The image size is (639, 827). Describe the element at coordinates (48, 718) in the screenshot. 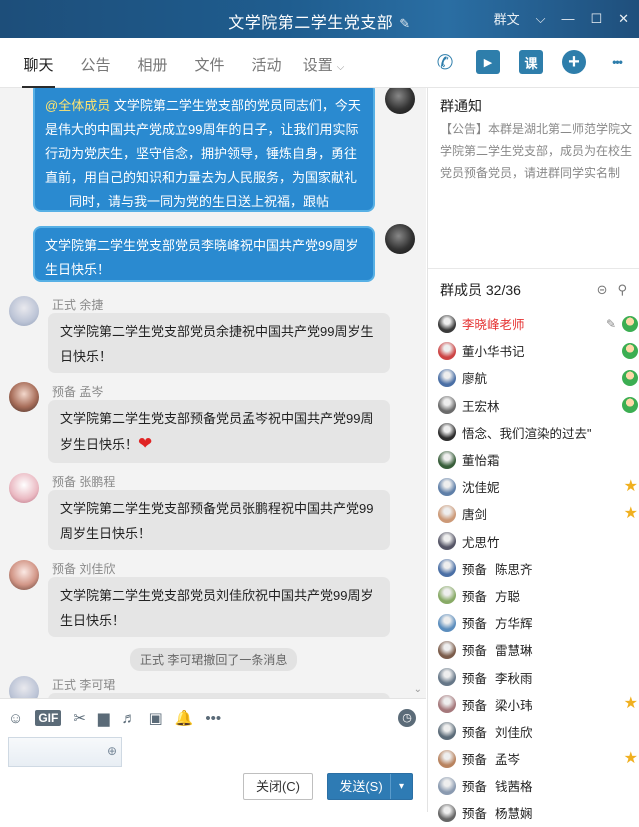

I see `gif-icon: GIF` at that location.